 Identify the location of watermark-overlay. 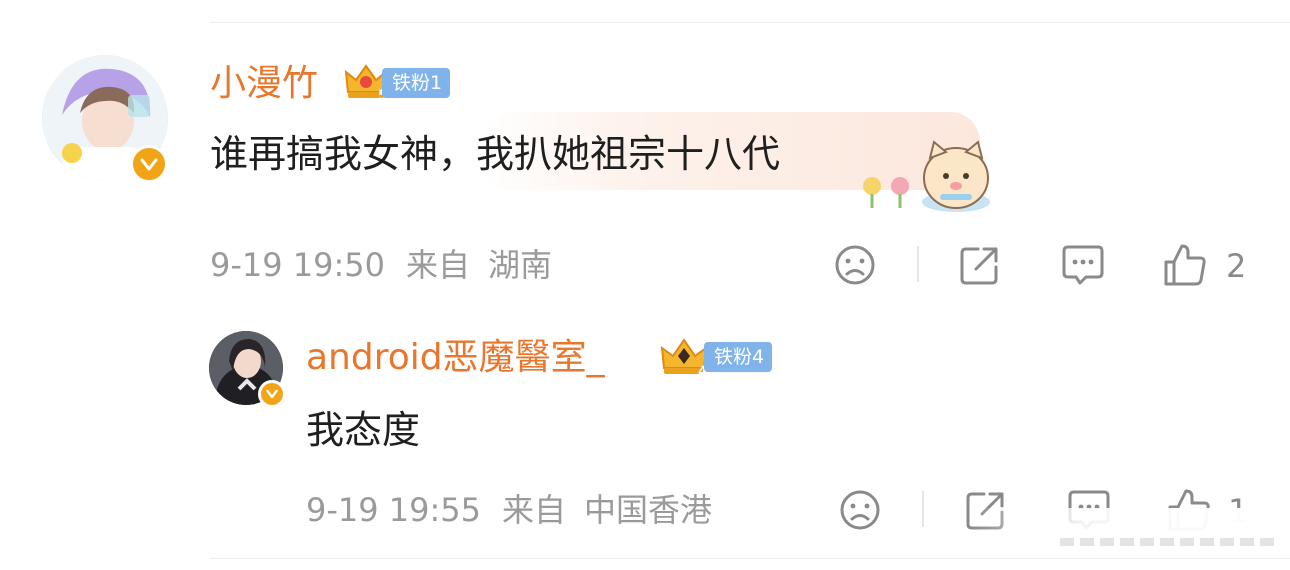
(1130, 538).